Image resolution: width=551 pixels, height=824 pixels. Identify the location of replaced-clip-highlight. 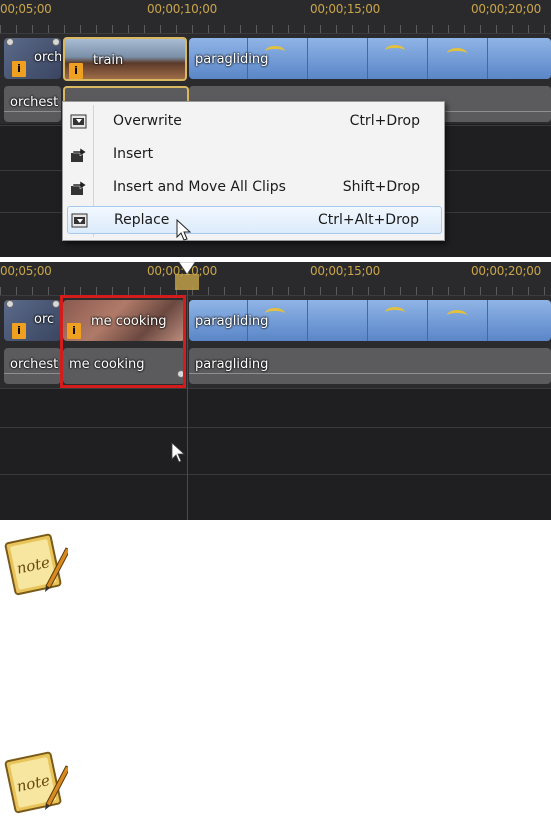
(123, 341).